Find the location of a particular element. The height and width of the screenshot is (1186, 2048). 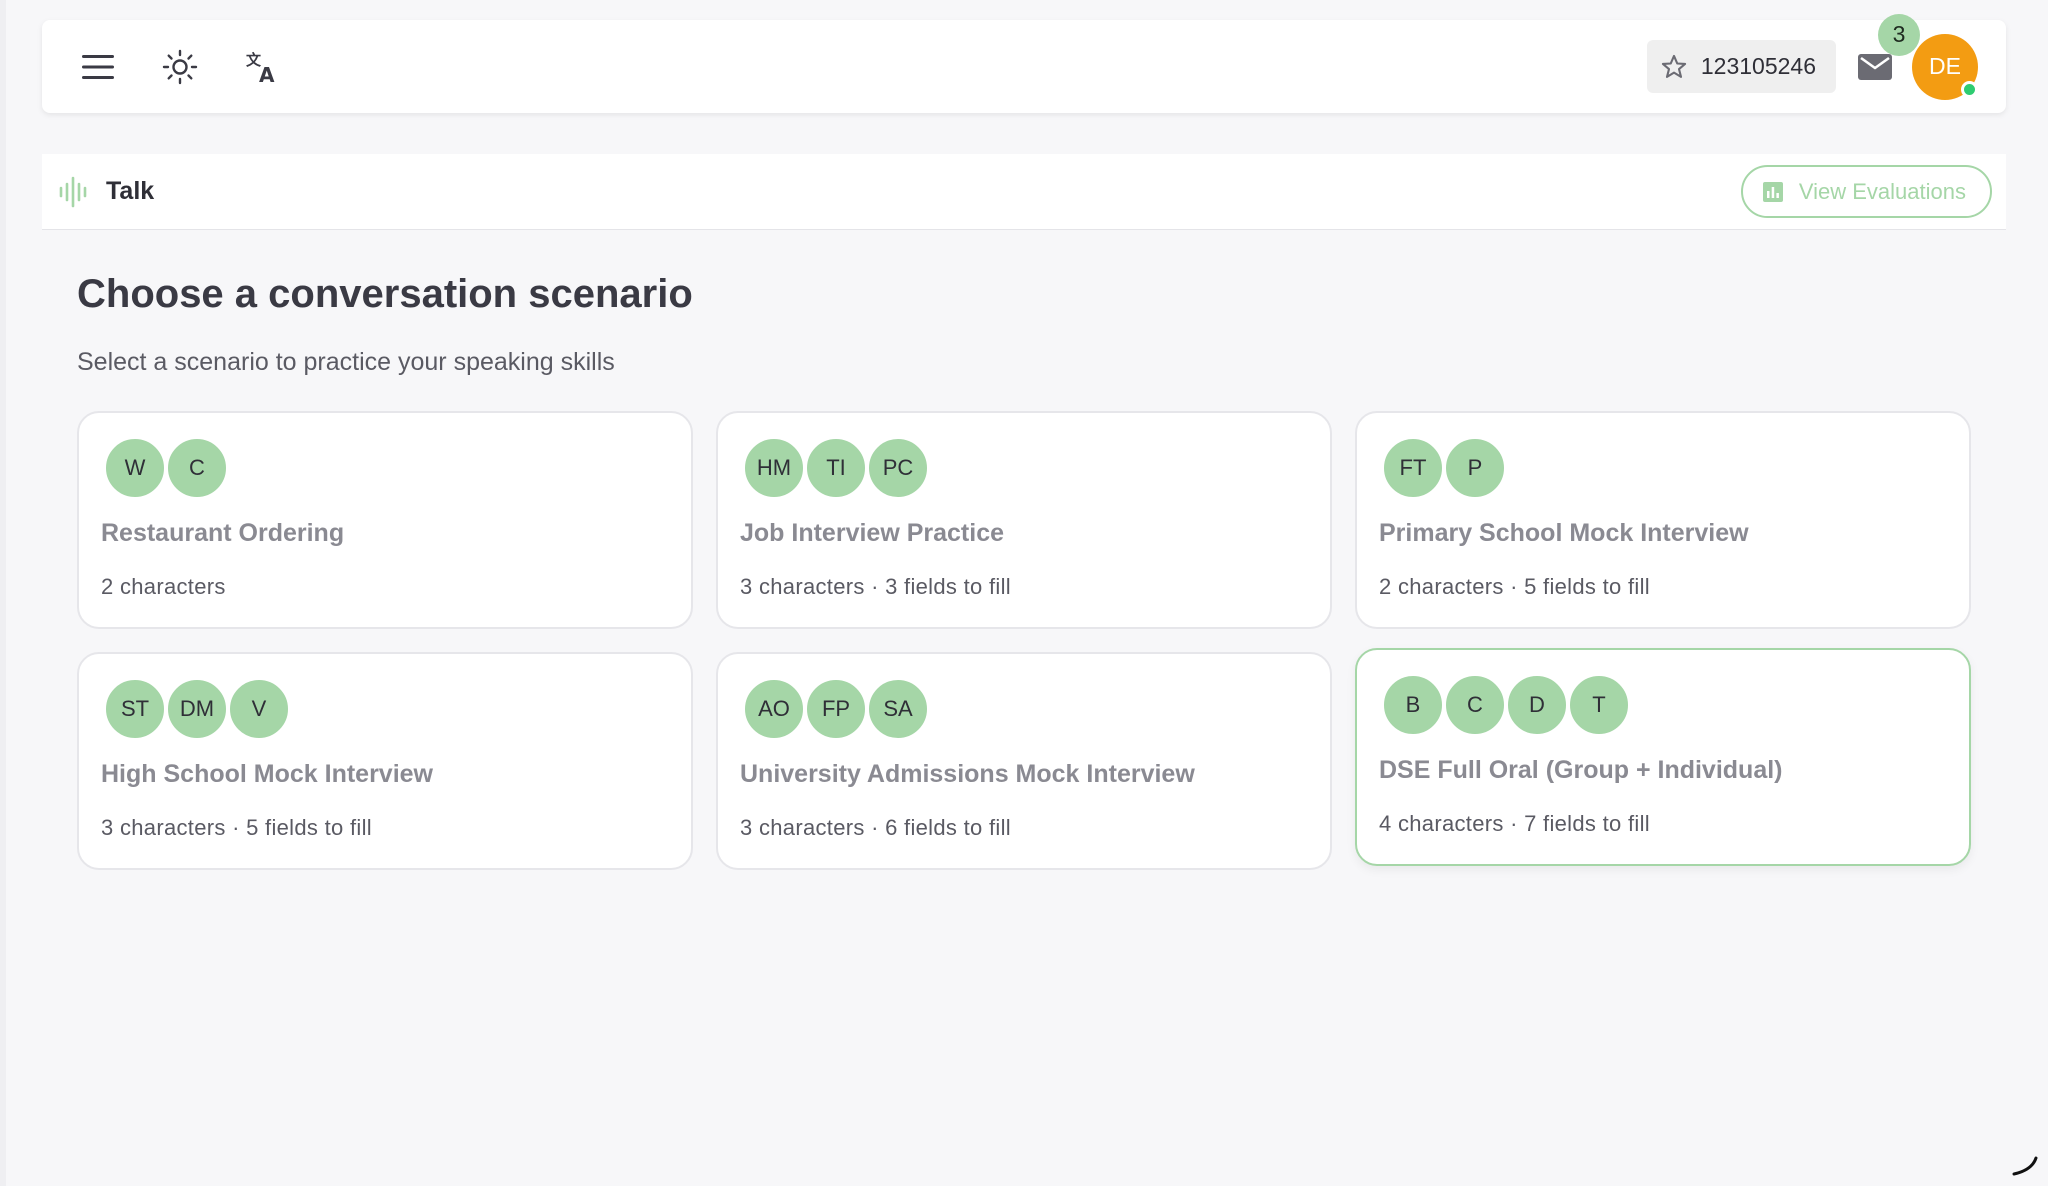

character-avatars: HM TI PC is located at coordinates (1025, 468).